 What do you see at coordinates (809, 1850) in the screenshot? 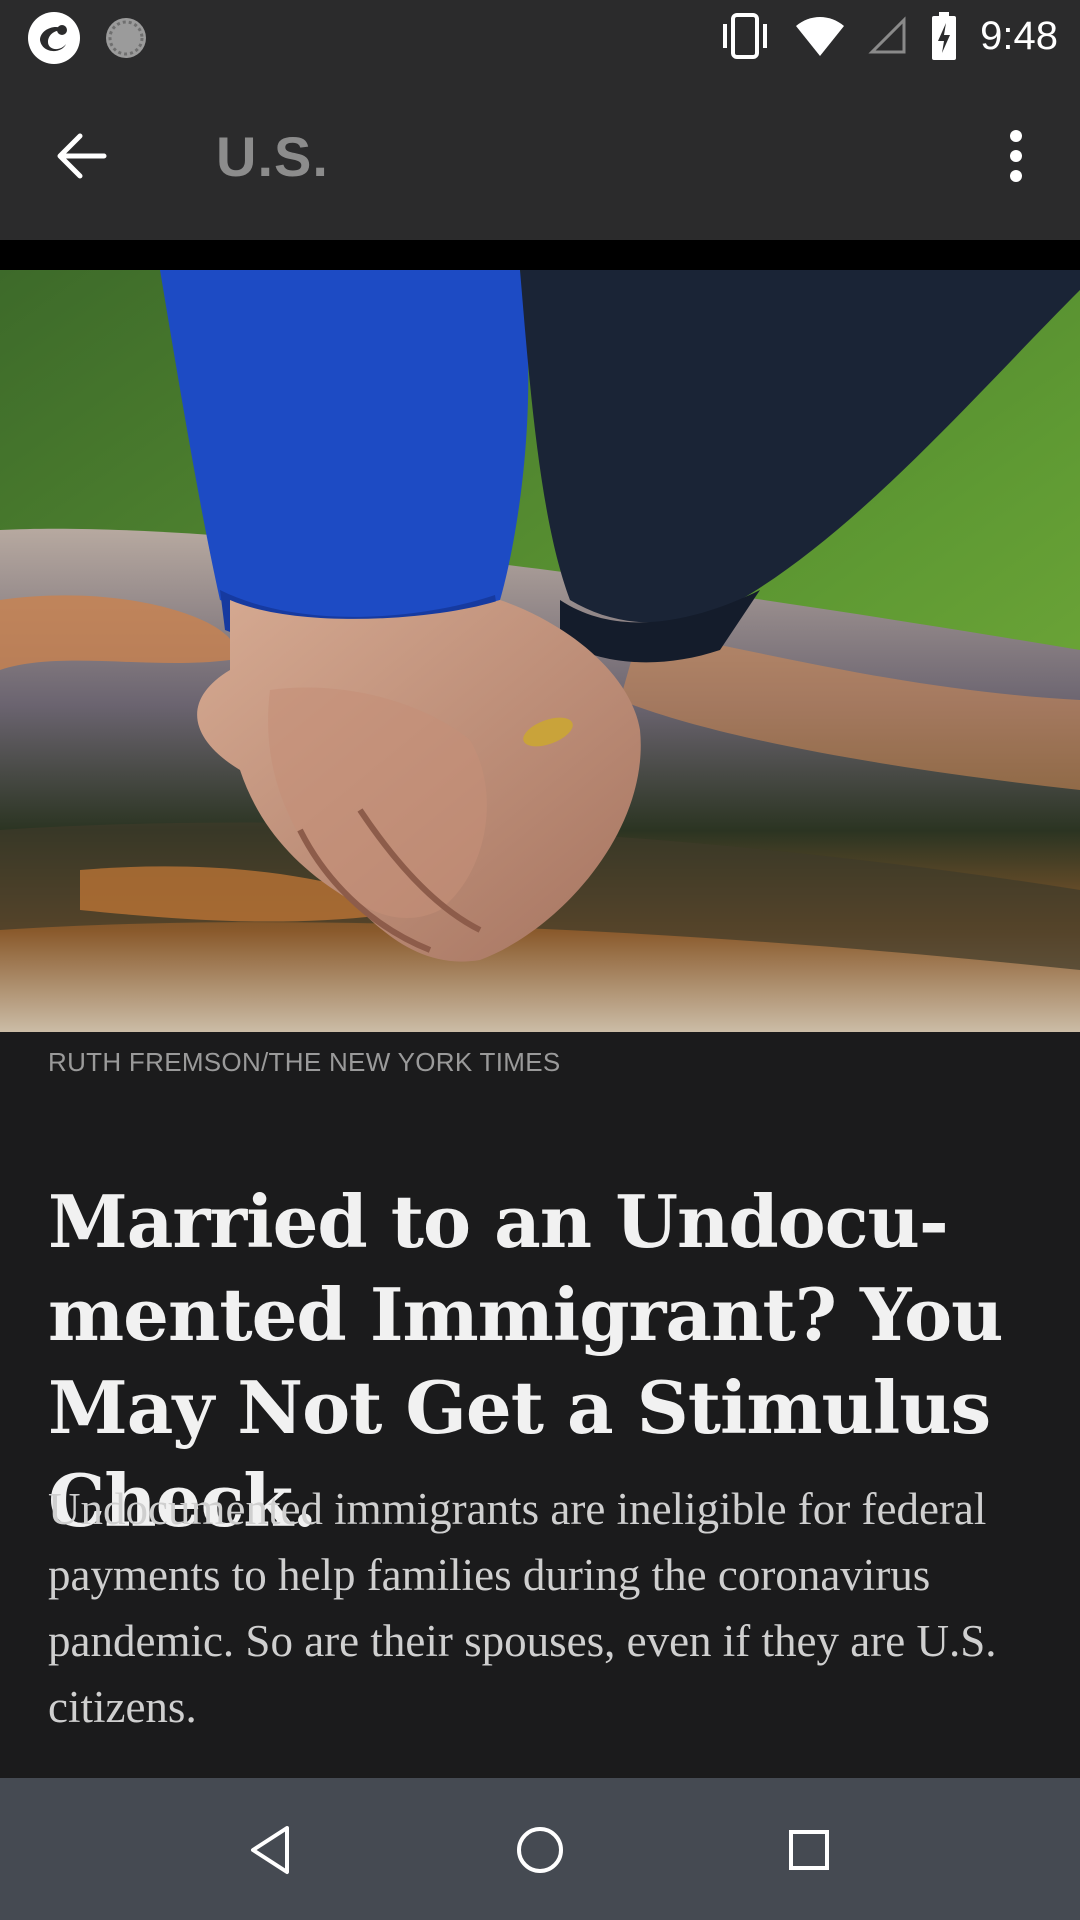
I see `recents-square-icon` at bounding box center [809, 1850].